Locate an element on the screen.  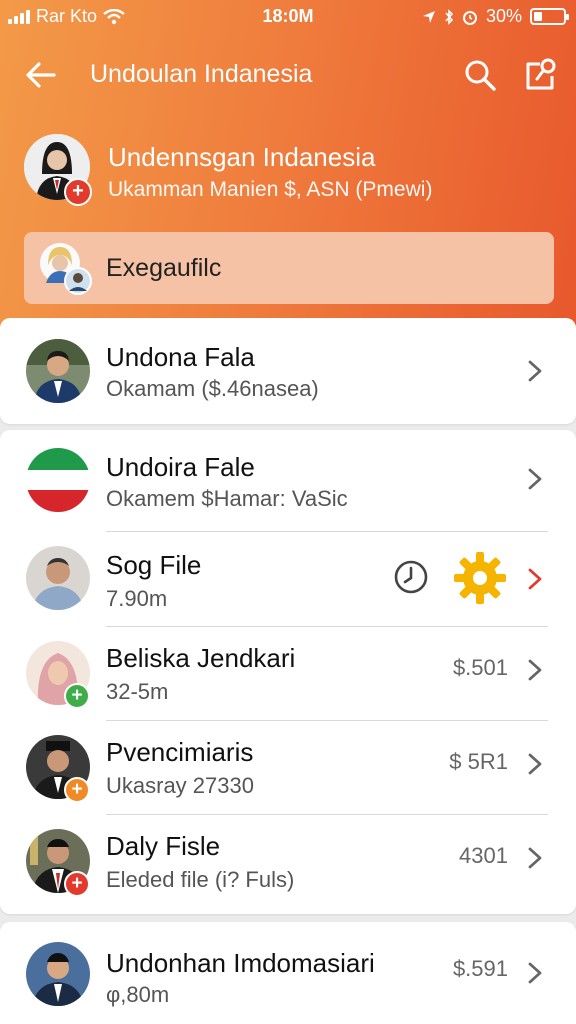
card-bottom: Undonhan Imdomasiari φ,80m $.591 is located at coordinates (288, 973).